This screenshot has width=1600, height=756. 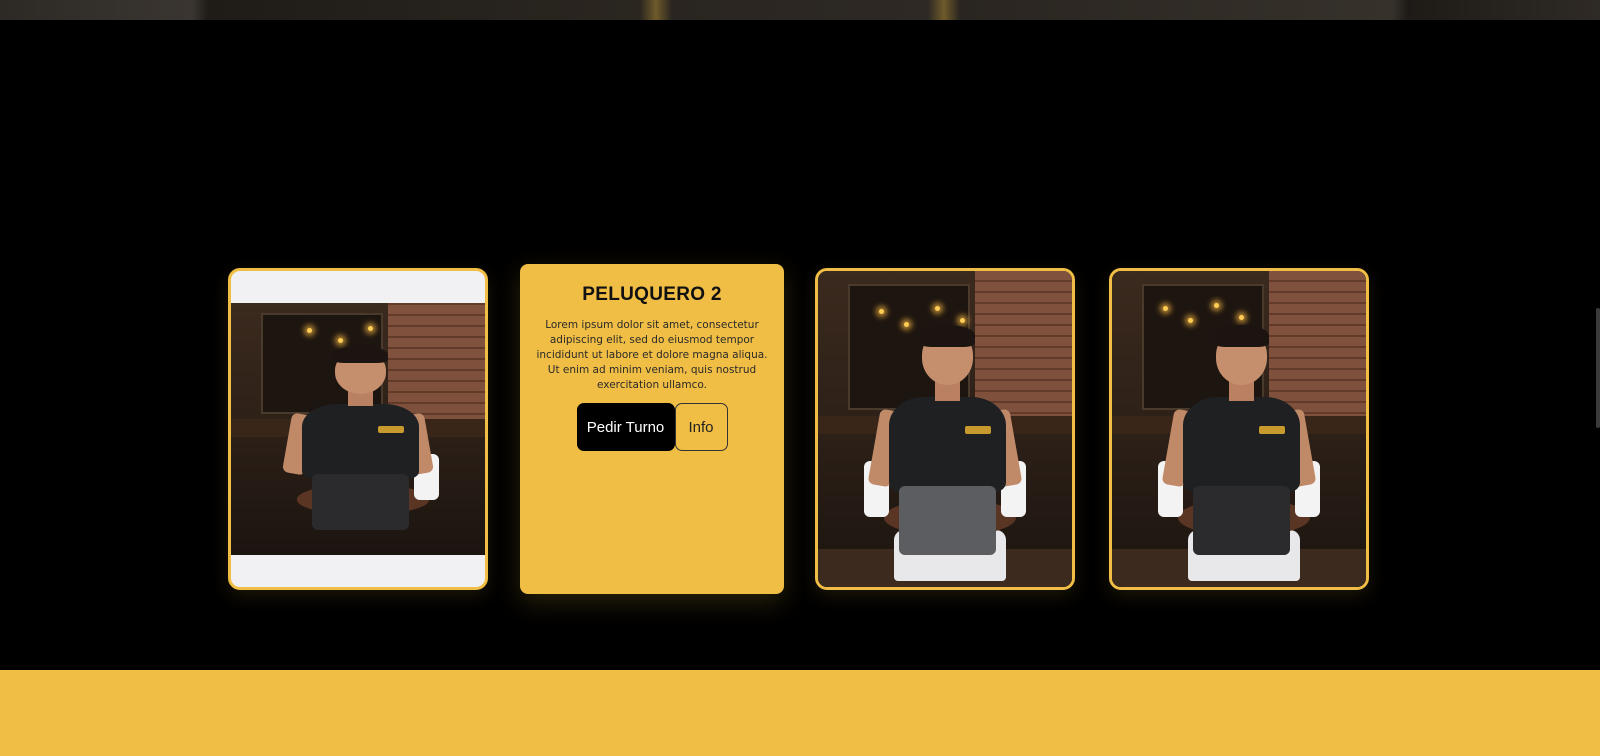 I want to click on barber-name: PELUQUERO 2, so click(x=652, y=294).